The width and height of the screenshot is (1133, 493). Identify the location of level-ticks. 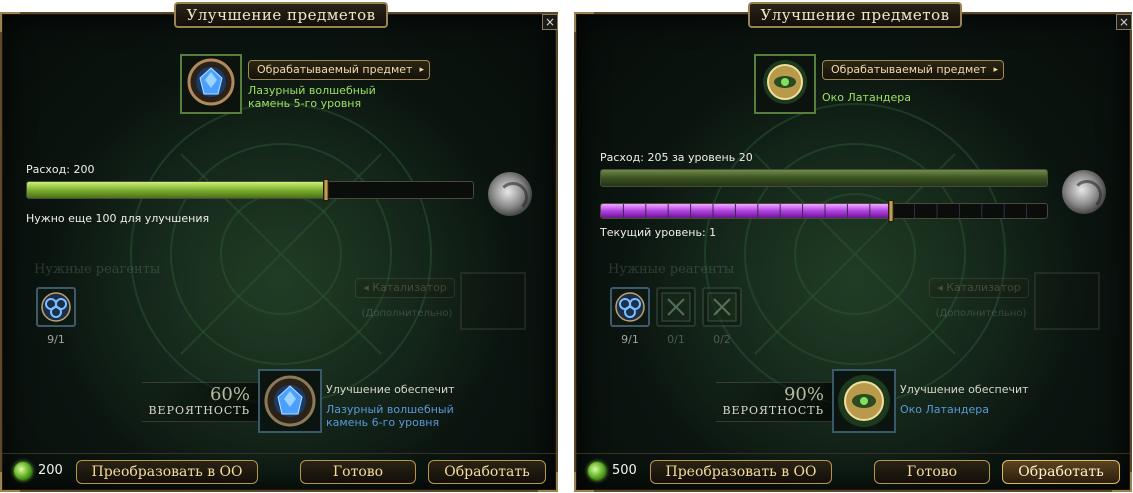
(825, 211).